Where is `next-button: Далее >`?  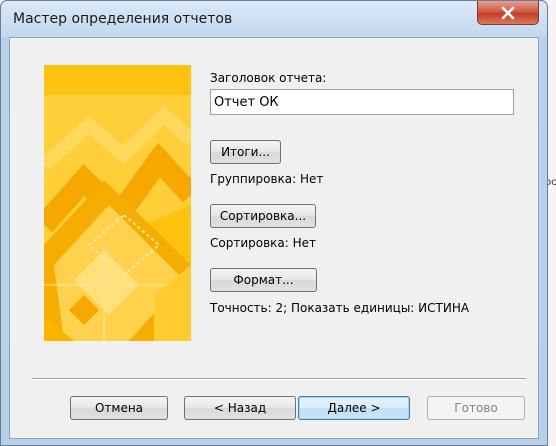
next-button: Далее > is located at coordinates (354, 408).